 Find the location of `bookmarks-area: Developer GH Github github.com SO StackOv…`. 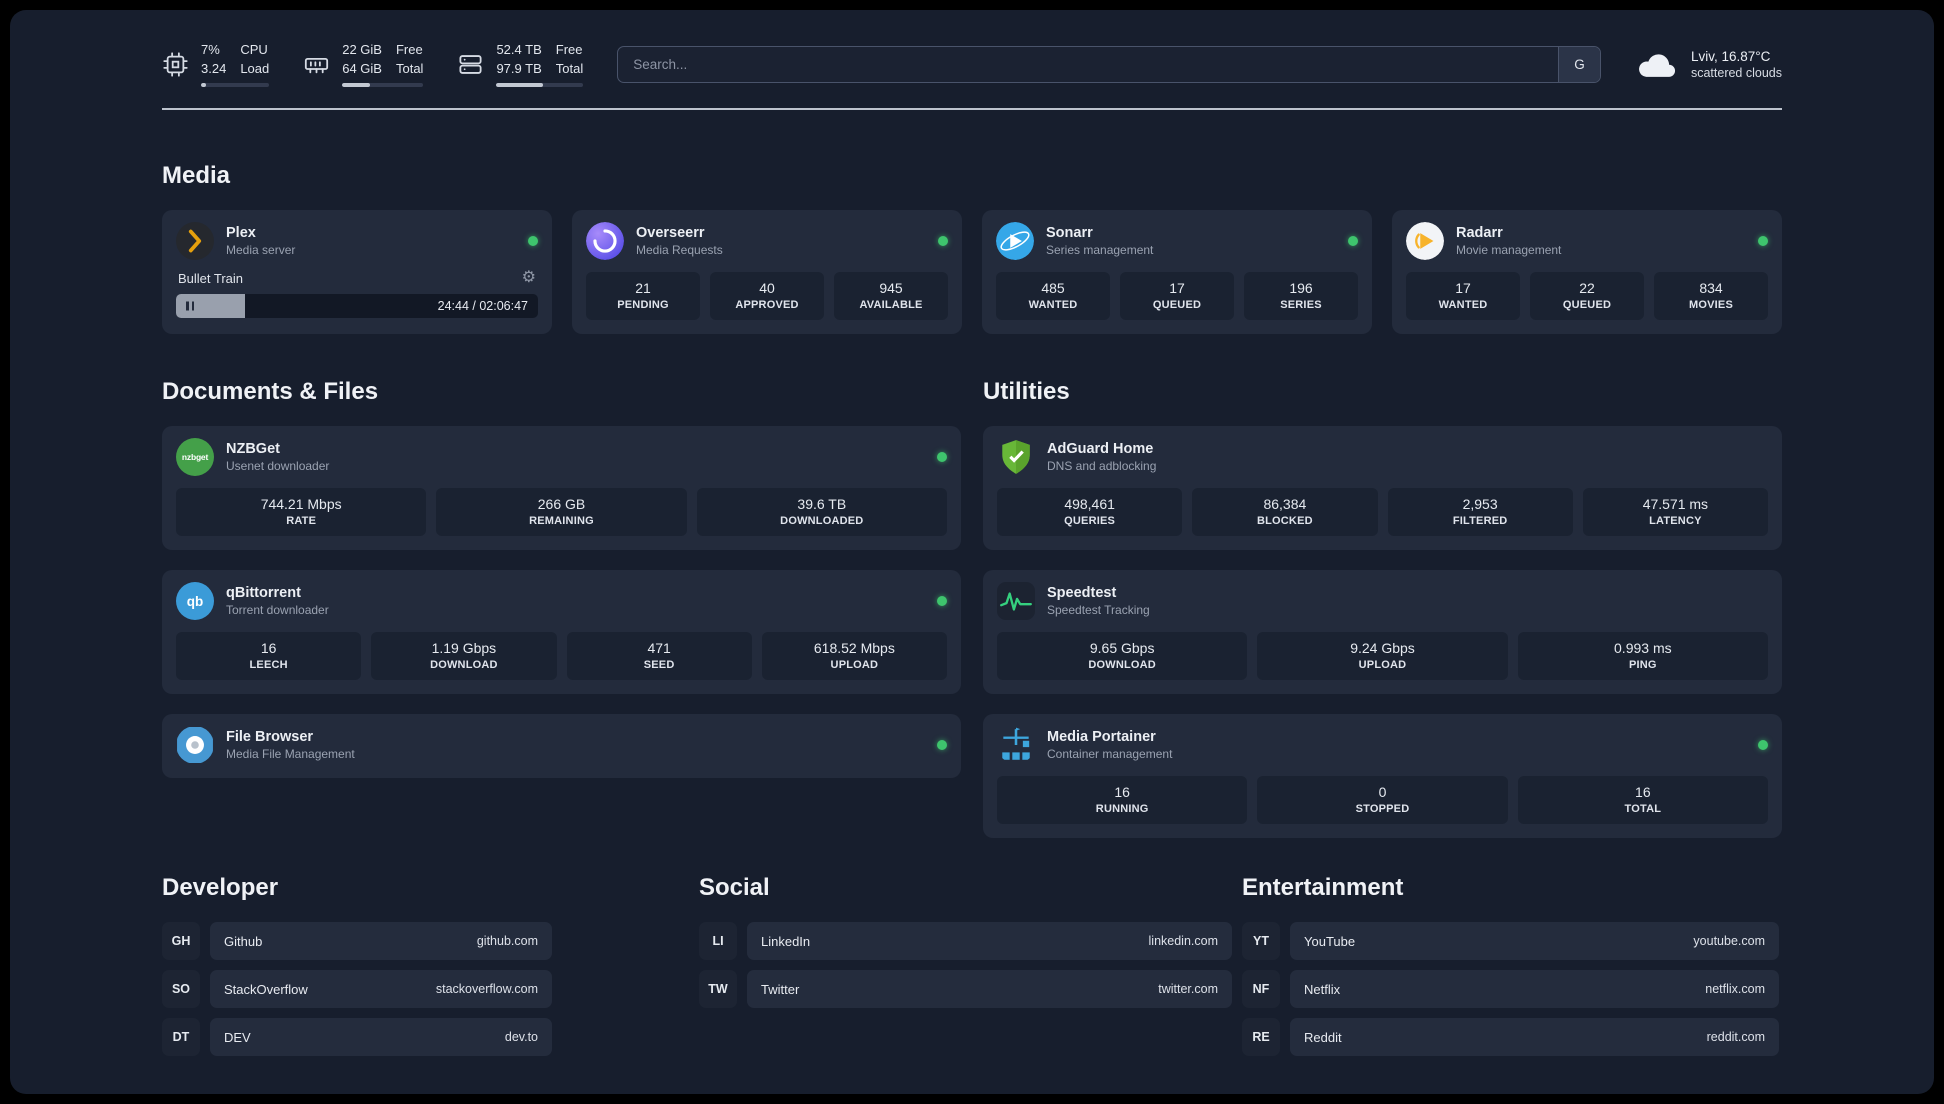

bookmarks-area: Developer GH Github github.com SO StackOv… is located at coordinates (972, 970).